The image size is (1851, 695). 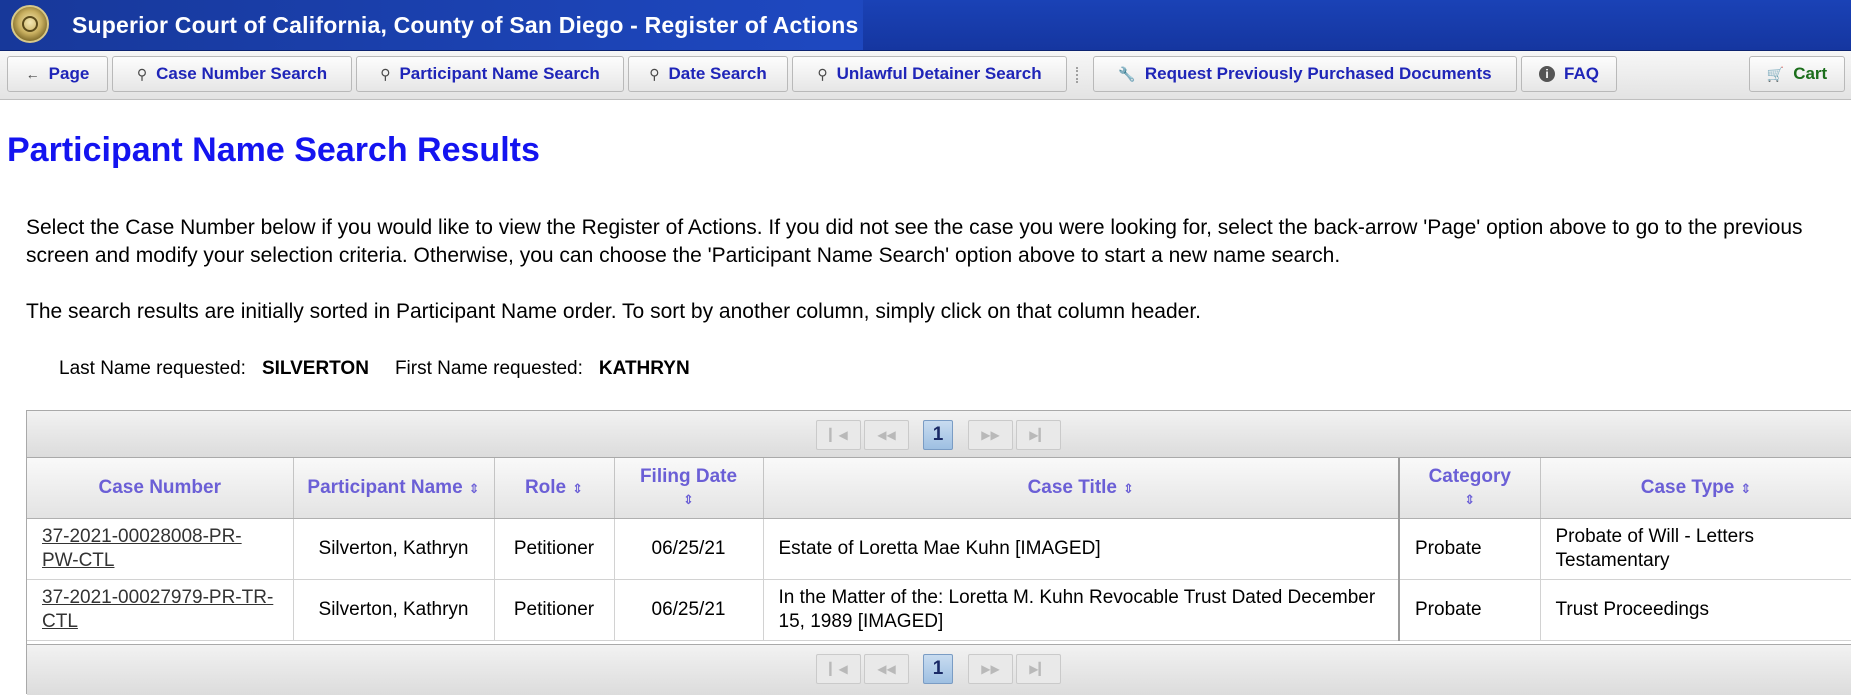 What do you see at coordinates (394, 488) in the screenshot?
I see `column-header-participant-name: Participant Name ⇕` at bounding box center [394, 488].